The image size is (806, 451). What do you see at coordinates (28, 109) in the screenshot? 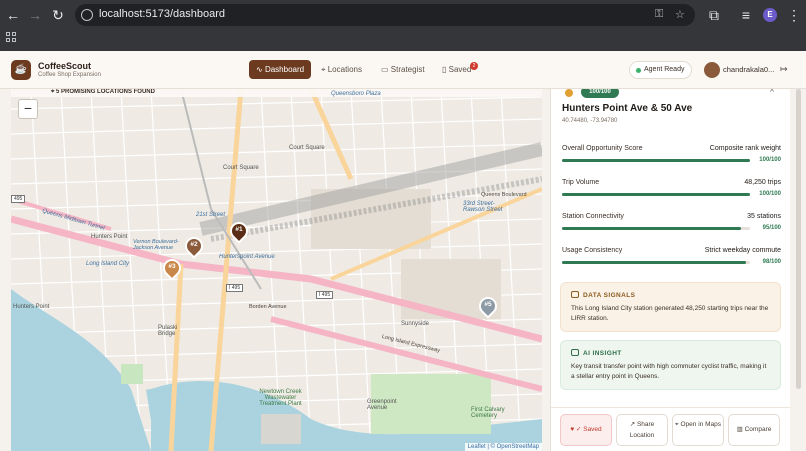
I see `zoom-out-button: −` at bounding box center [28, 109].